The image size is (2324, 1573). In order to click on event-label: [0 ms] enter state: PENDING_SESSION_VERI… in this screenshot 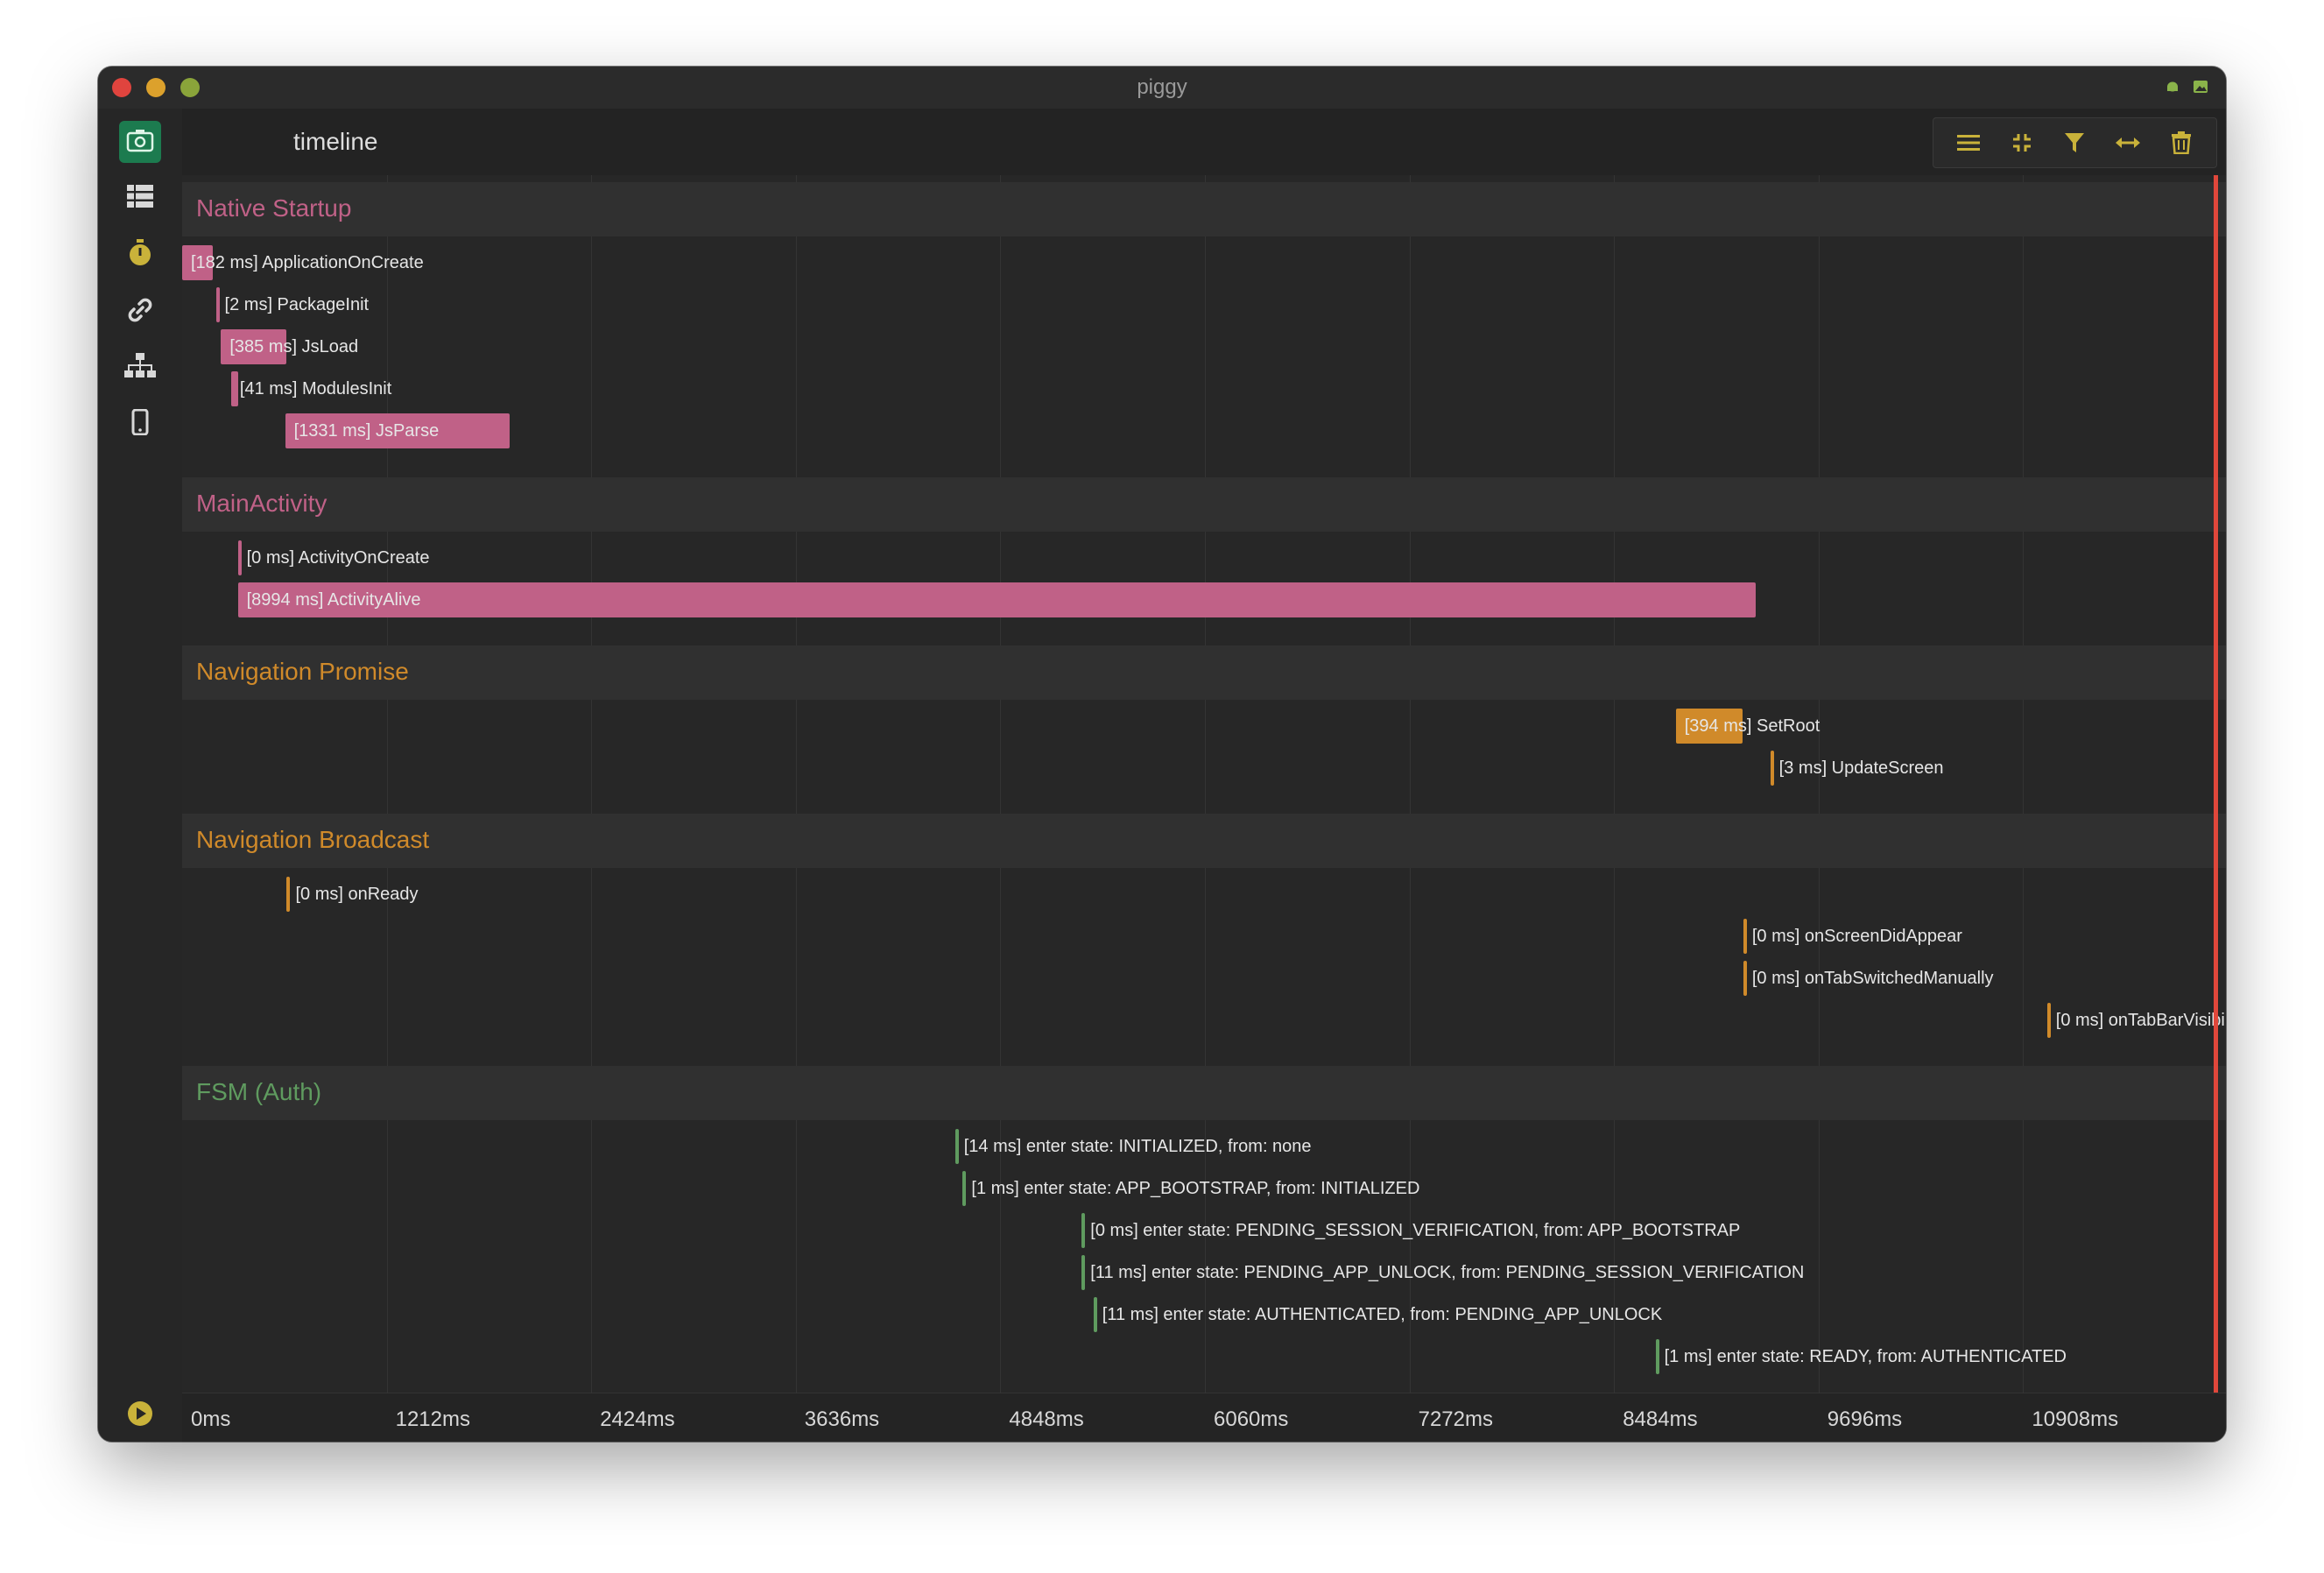, I will do `click(1415, 1230)`.